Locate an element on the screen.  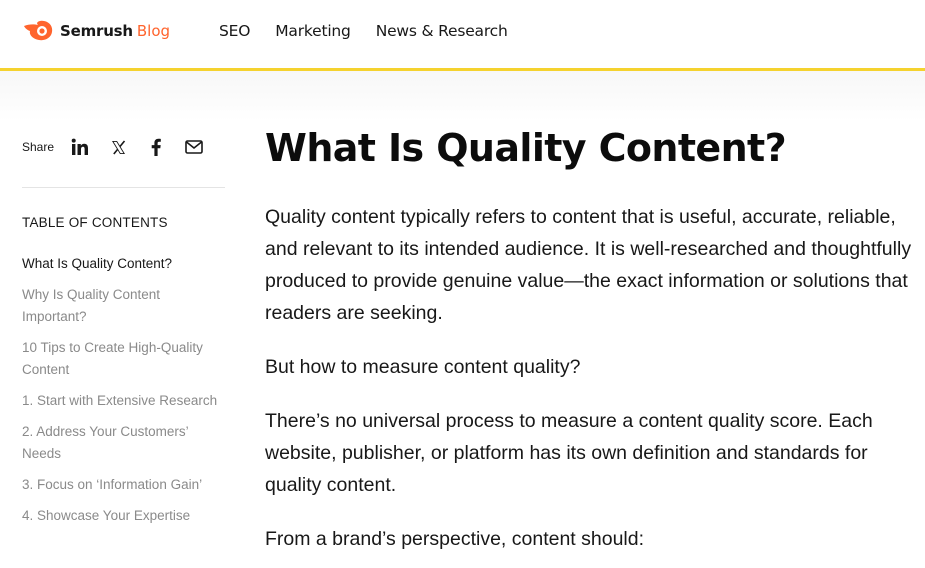
toc-item-extensive-research: 1. Start with Extensive Research is located at coordinates (122, 401).